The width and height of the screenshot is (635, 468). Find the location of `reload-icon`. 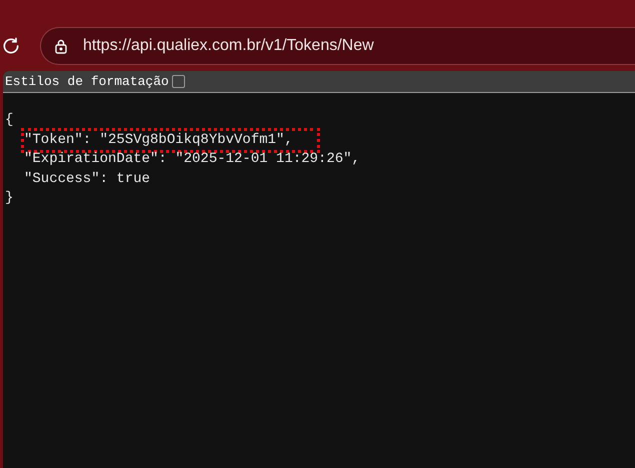

reload-icon is located at coordinates (11, 46).